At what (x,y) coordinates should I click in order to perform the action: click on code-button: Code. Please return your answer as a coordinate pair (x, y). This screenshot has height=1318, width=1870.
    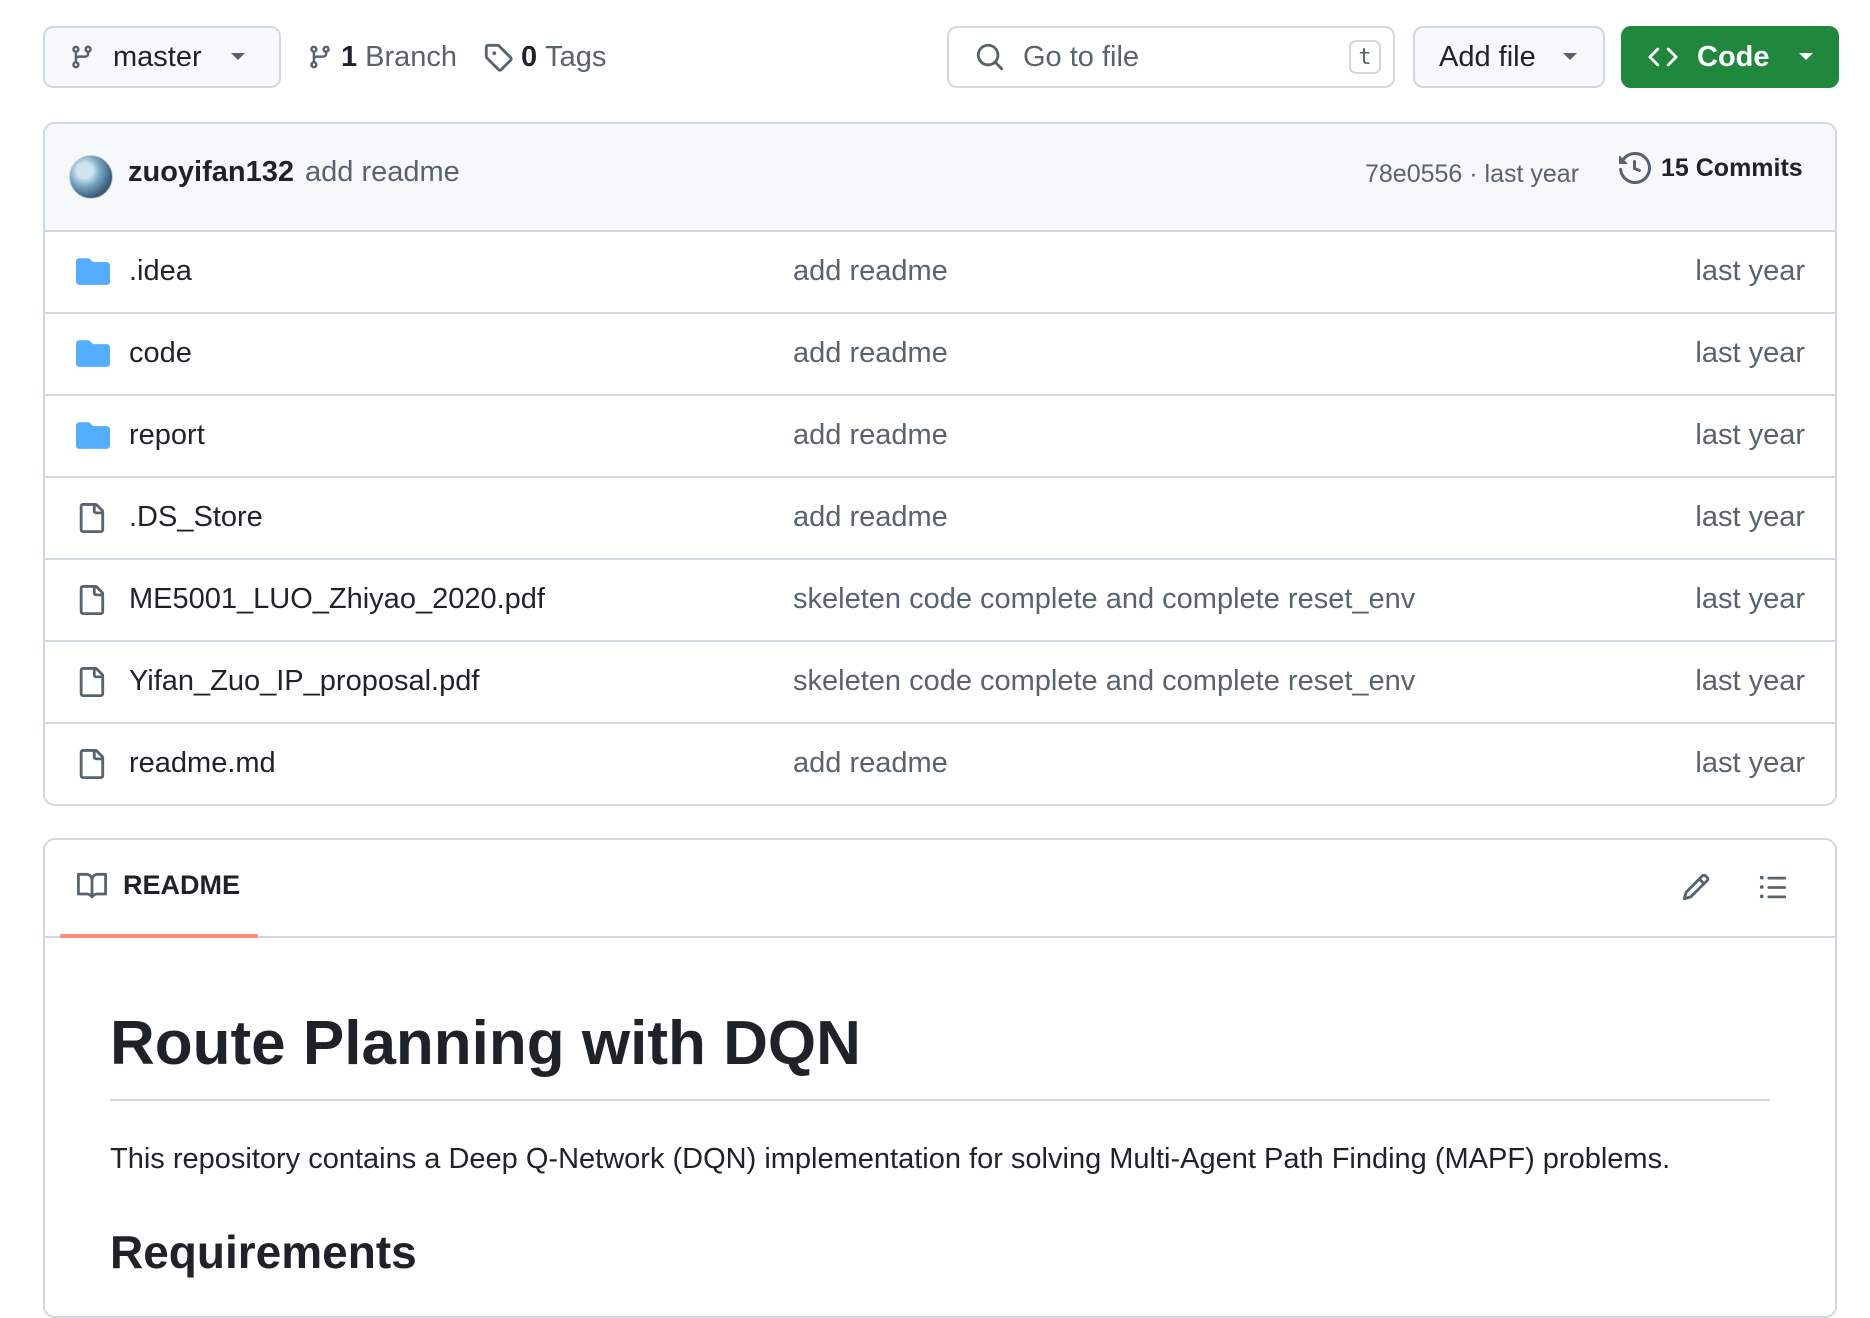
    Looking at the image, I should click on (1730, 57).